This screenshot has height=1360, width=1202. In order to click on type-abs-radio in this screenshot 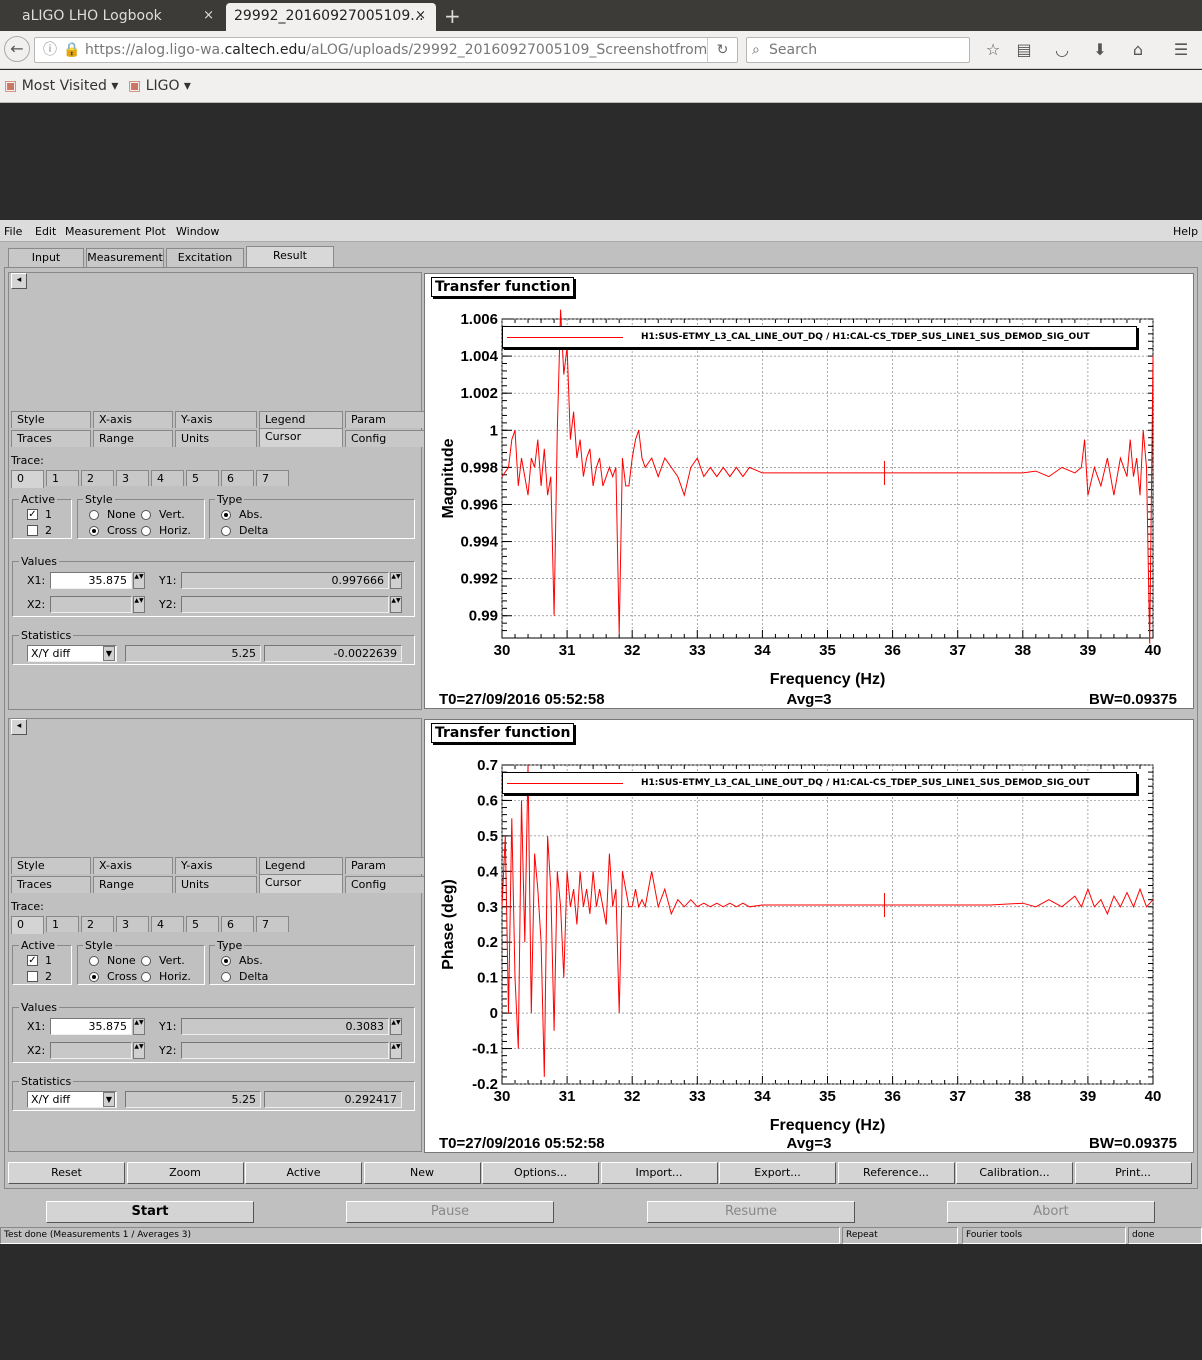, I will do `click(226, 515)`.